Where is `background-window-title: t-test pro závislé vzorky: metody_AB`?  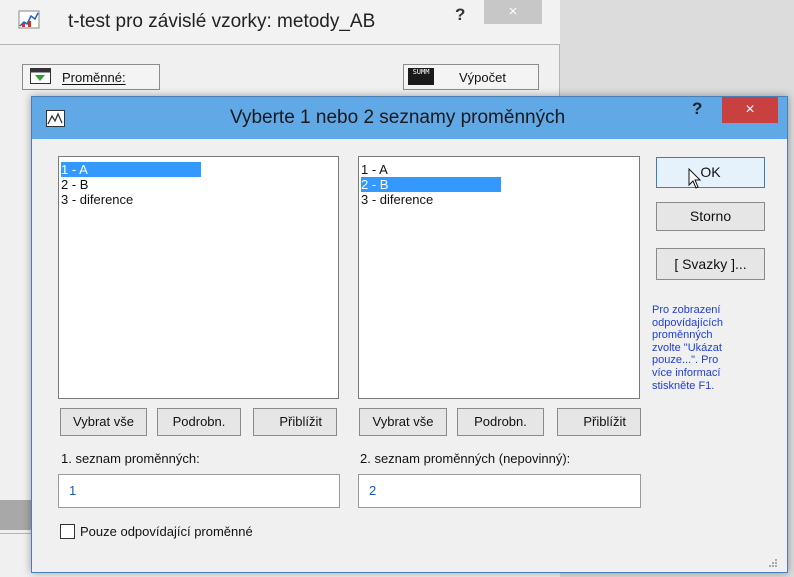 background-window-title: t-test pro závislé vzorky: metody_AB is located at coordinates (222, 21).